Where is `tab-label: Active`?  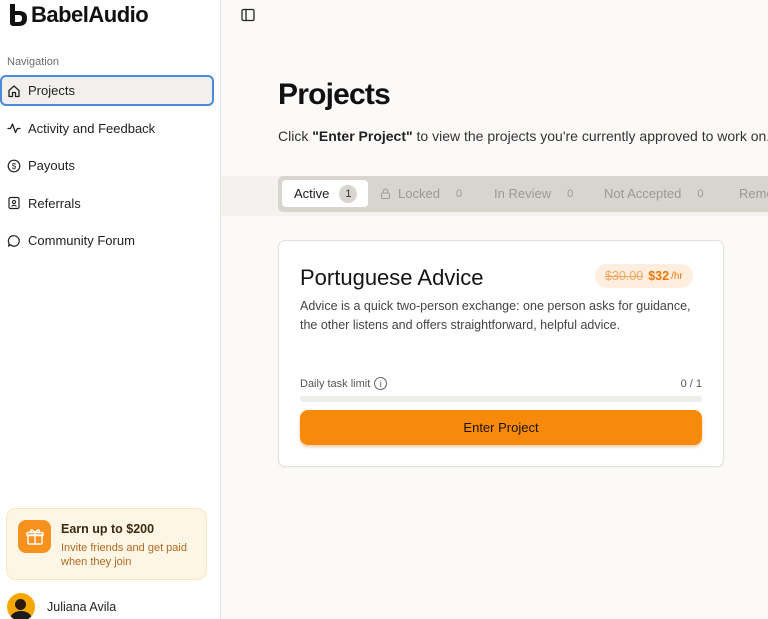 tab-label: Active is located at coordinates (312, 193).